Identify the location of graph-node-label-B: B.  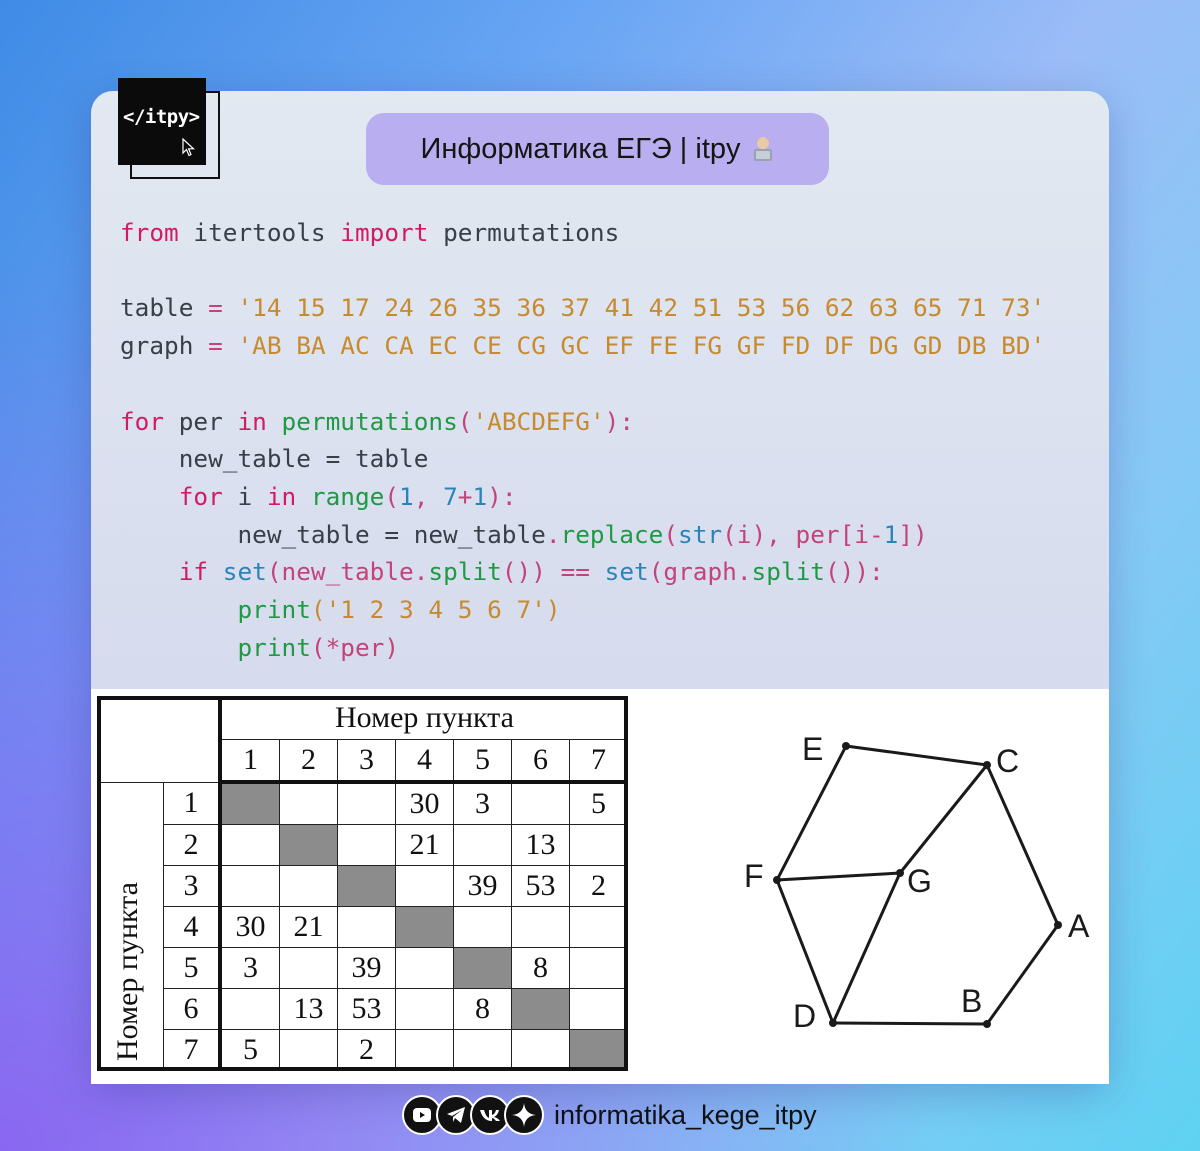
(971, 1001).